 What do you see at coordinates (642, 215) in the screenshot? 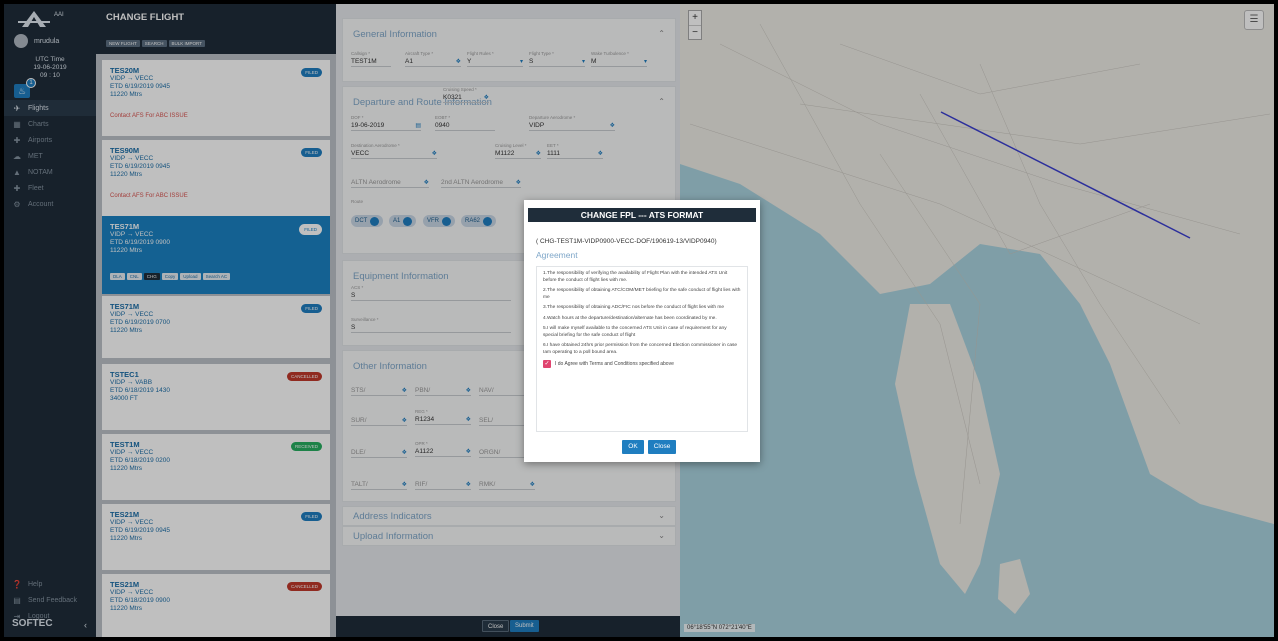
I see `modal-title: CHANGE FPL --- ATS FORMAT` at bounding box center [642, 215].